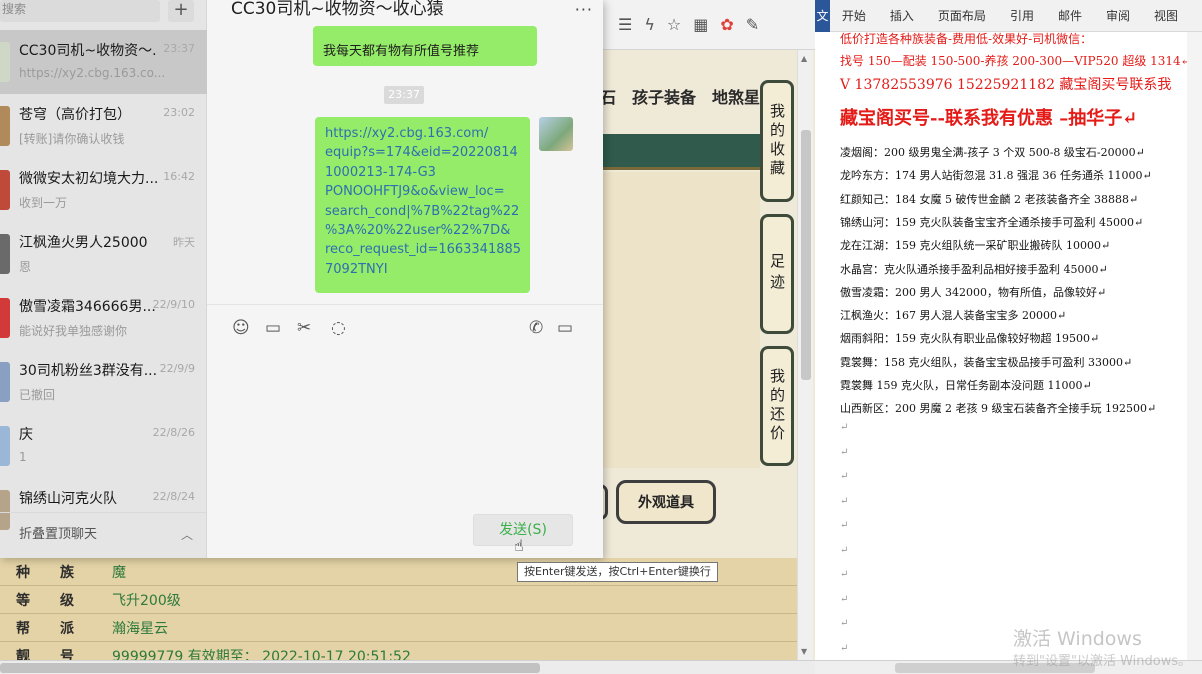  Describe the element at coordinates (777, 406) in the screenshot. I see `side-tab-my-offers: 我的还价` at that location.